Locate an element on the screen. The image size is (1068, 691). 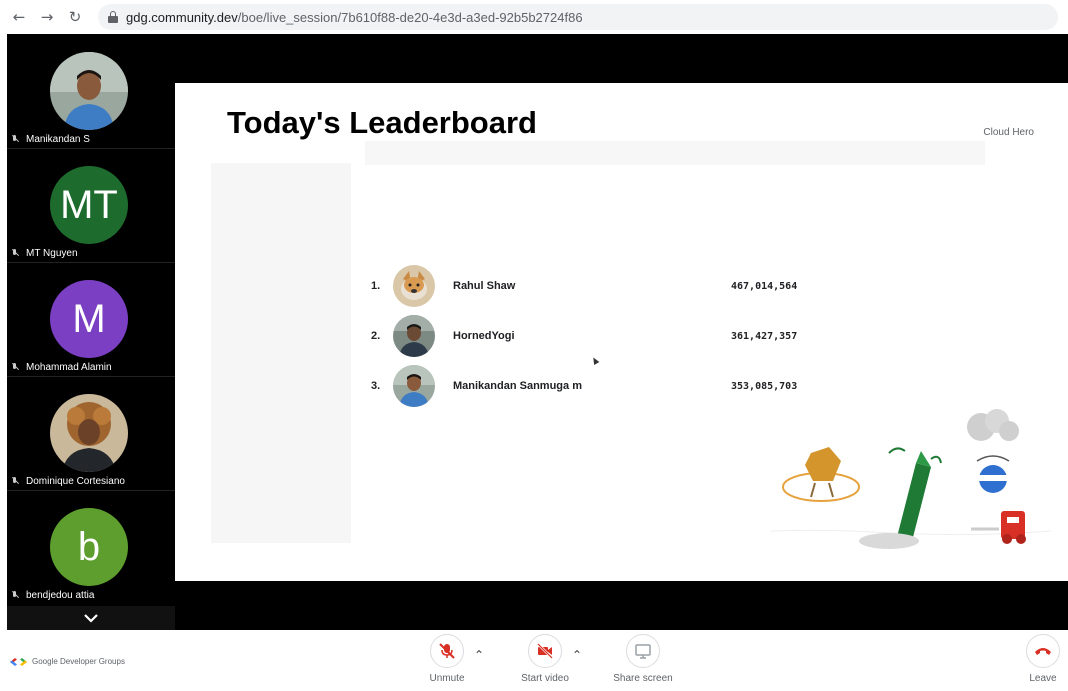
slide-shadow-block is located at coordinates (281, 353).